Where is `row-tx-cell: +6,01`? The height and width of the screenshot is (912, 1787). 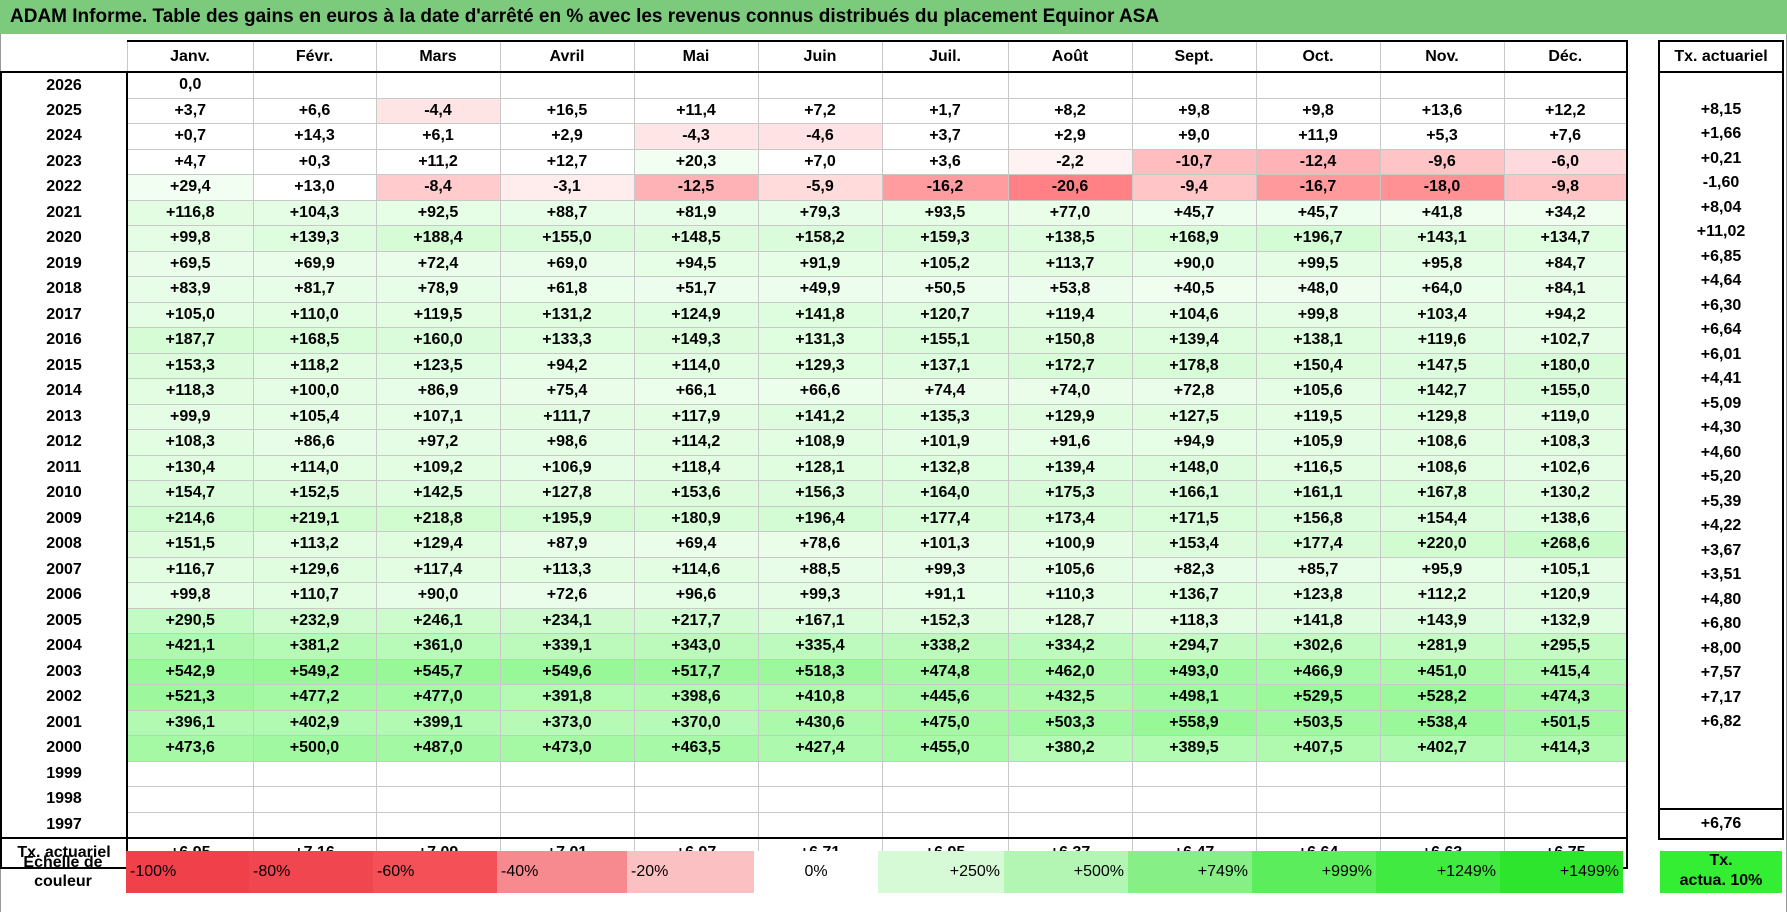 row-tx-cell: +6,01 is located at coordinates (1721, 354).